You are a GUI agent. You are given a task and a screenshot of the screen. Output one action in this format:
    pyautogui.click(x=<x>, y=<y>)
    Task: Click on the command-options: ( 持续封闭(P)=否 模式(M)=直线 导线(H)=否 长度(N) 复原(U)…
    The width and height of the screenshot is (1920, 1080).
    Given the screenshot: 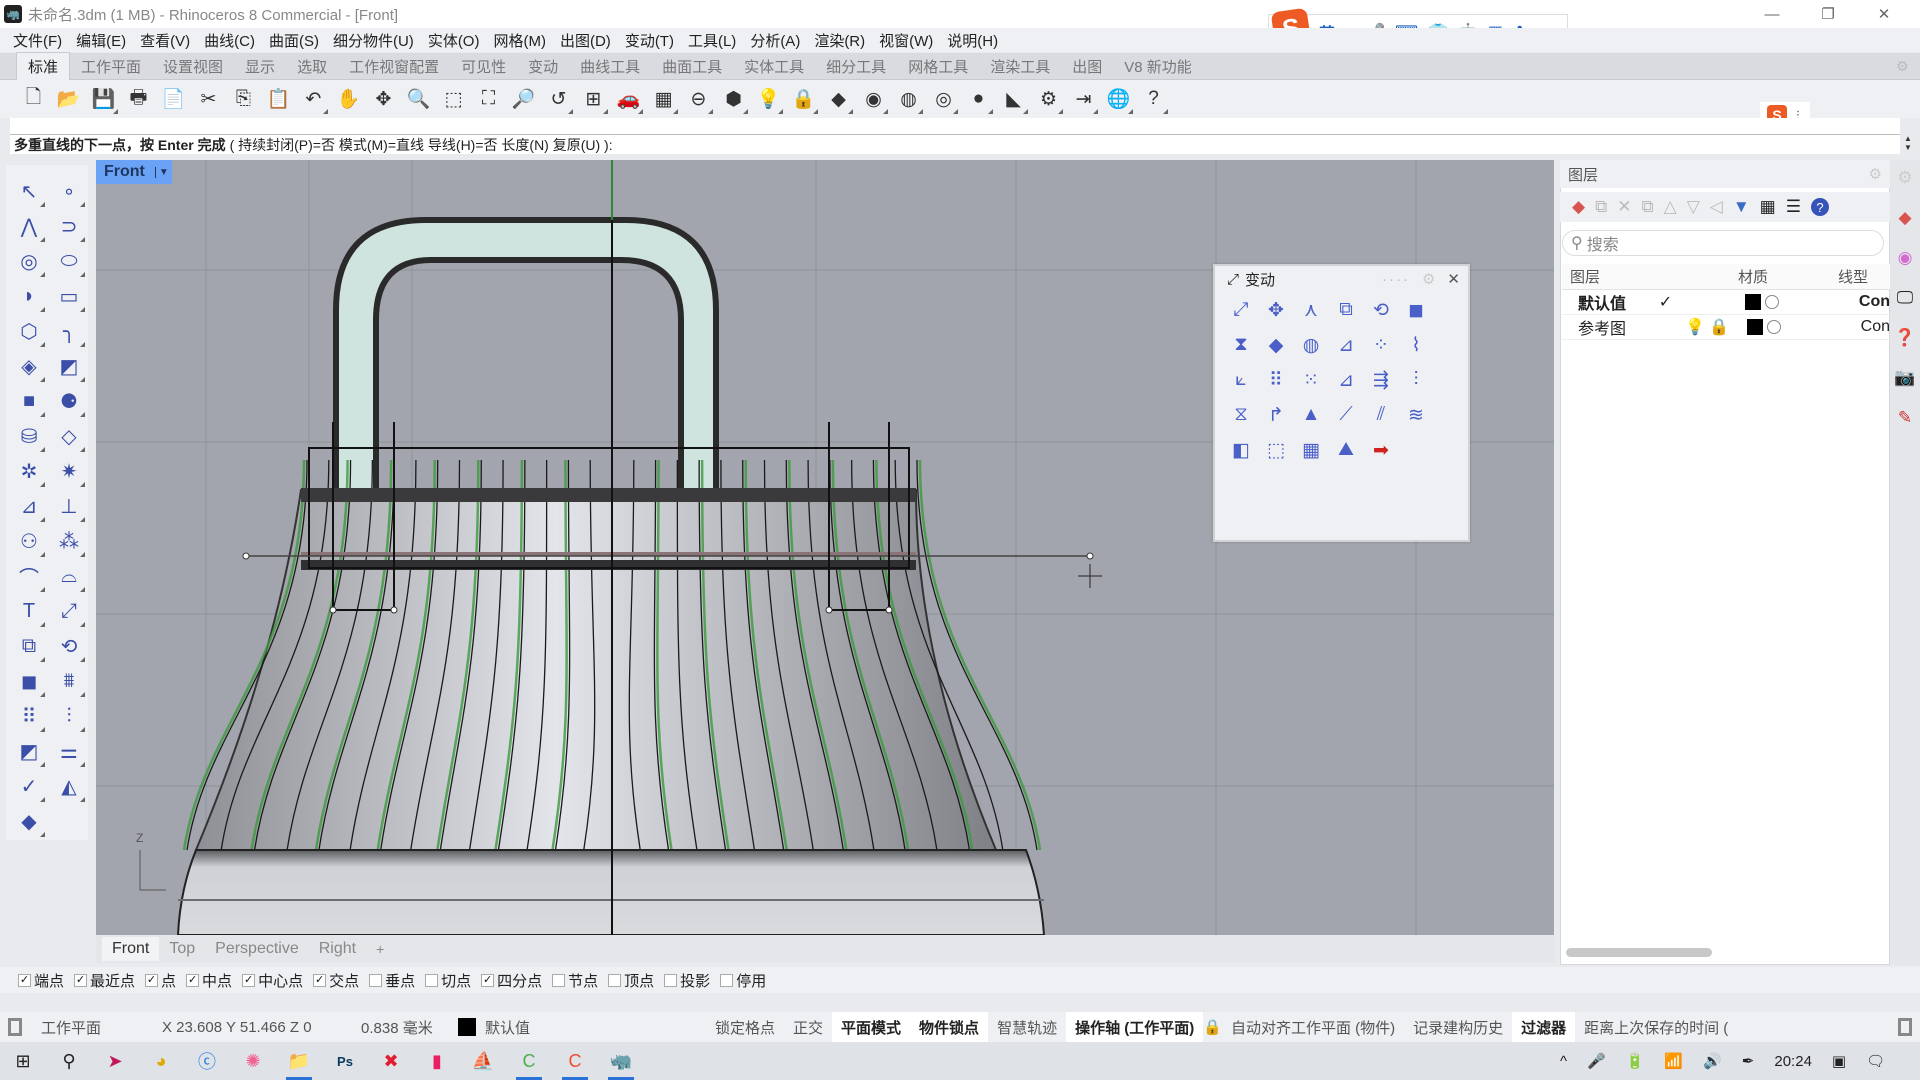 What is the action you would take?
    pyautogui.click(x=421, y=145)
    